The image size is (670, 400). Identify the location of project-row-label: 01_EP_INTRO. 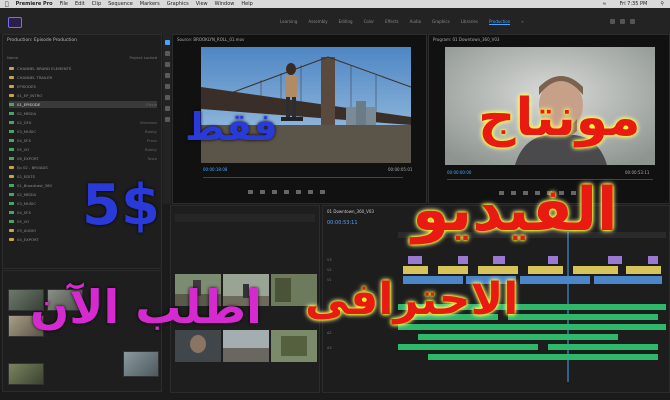
(30, 95).